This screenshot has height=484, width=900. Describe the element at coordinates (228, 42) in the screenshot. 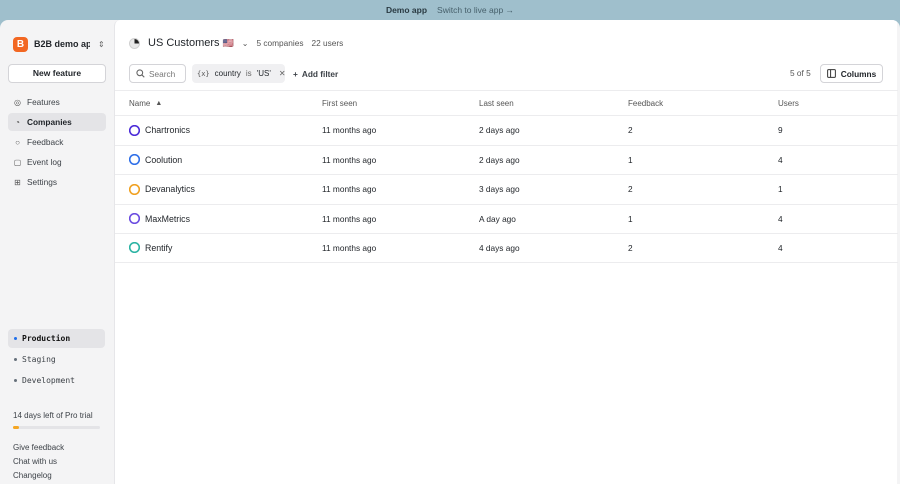

I see `us-flag-icon: 🇺🇸` at that location.